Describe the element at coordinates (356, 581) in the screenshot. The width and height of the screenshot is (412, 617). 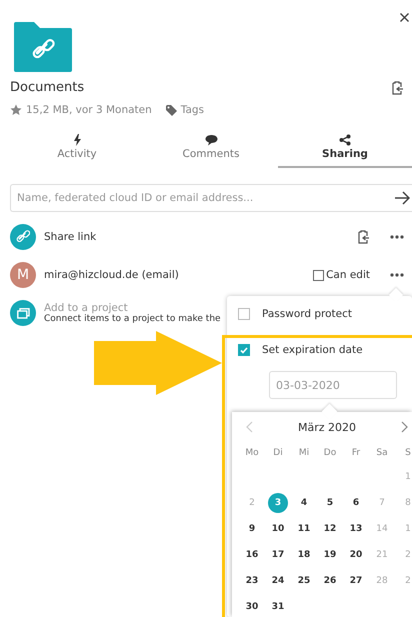
I see `calendar-day: 27` at that location.